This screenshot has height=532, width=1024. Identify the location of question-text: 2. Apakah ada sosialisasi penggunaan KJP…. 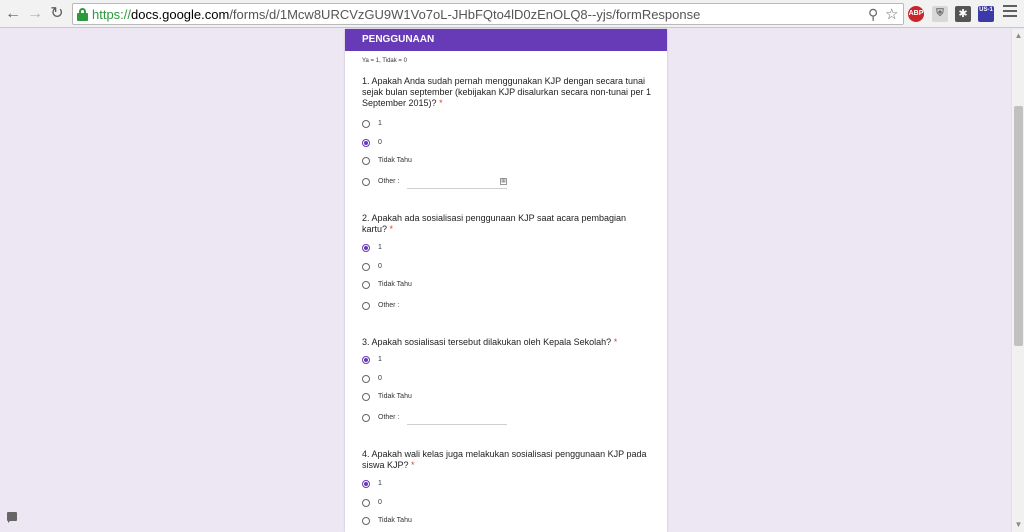
(494, 223).